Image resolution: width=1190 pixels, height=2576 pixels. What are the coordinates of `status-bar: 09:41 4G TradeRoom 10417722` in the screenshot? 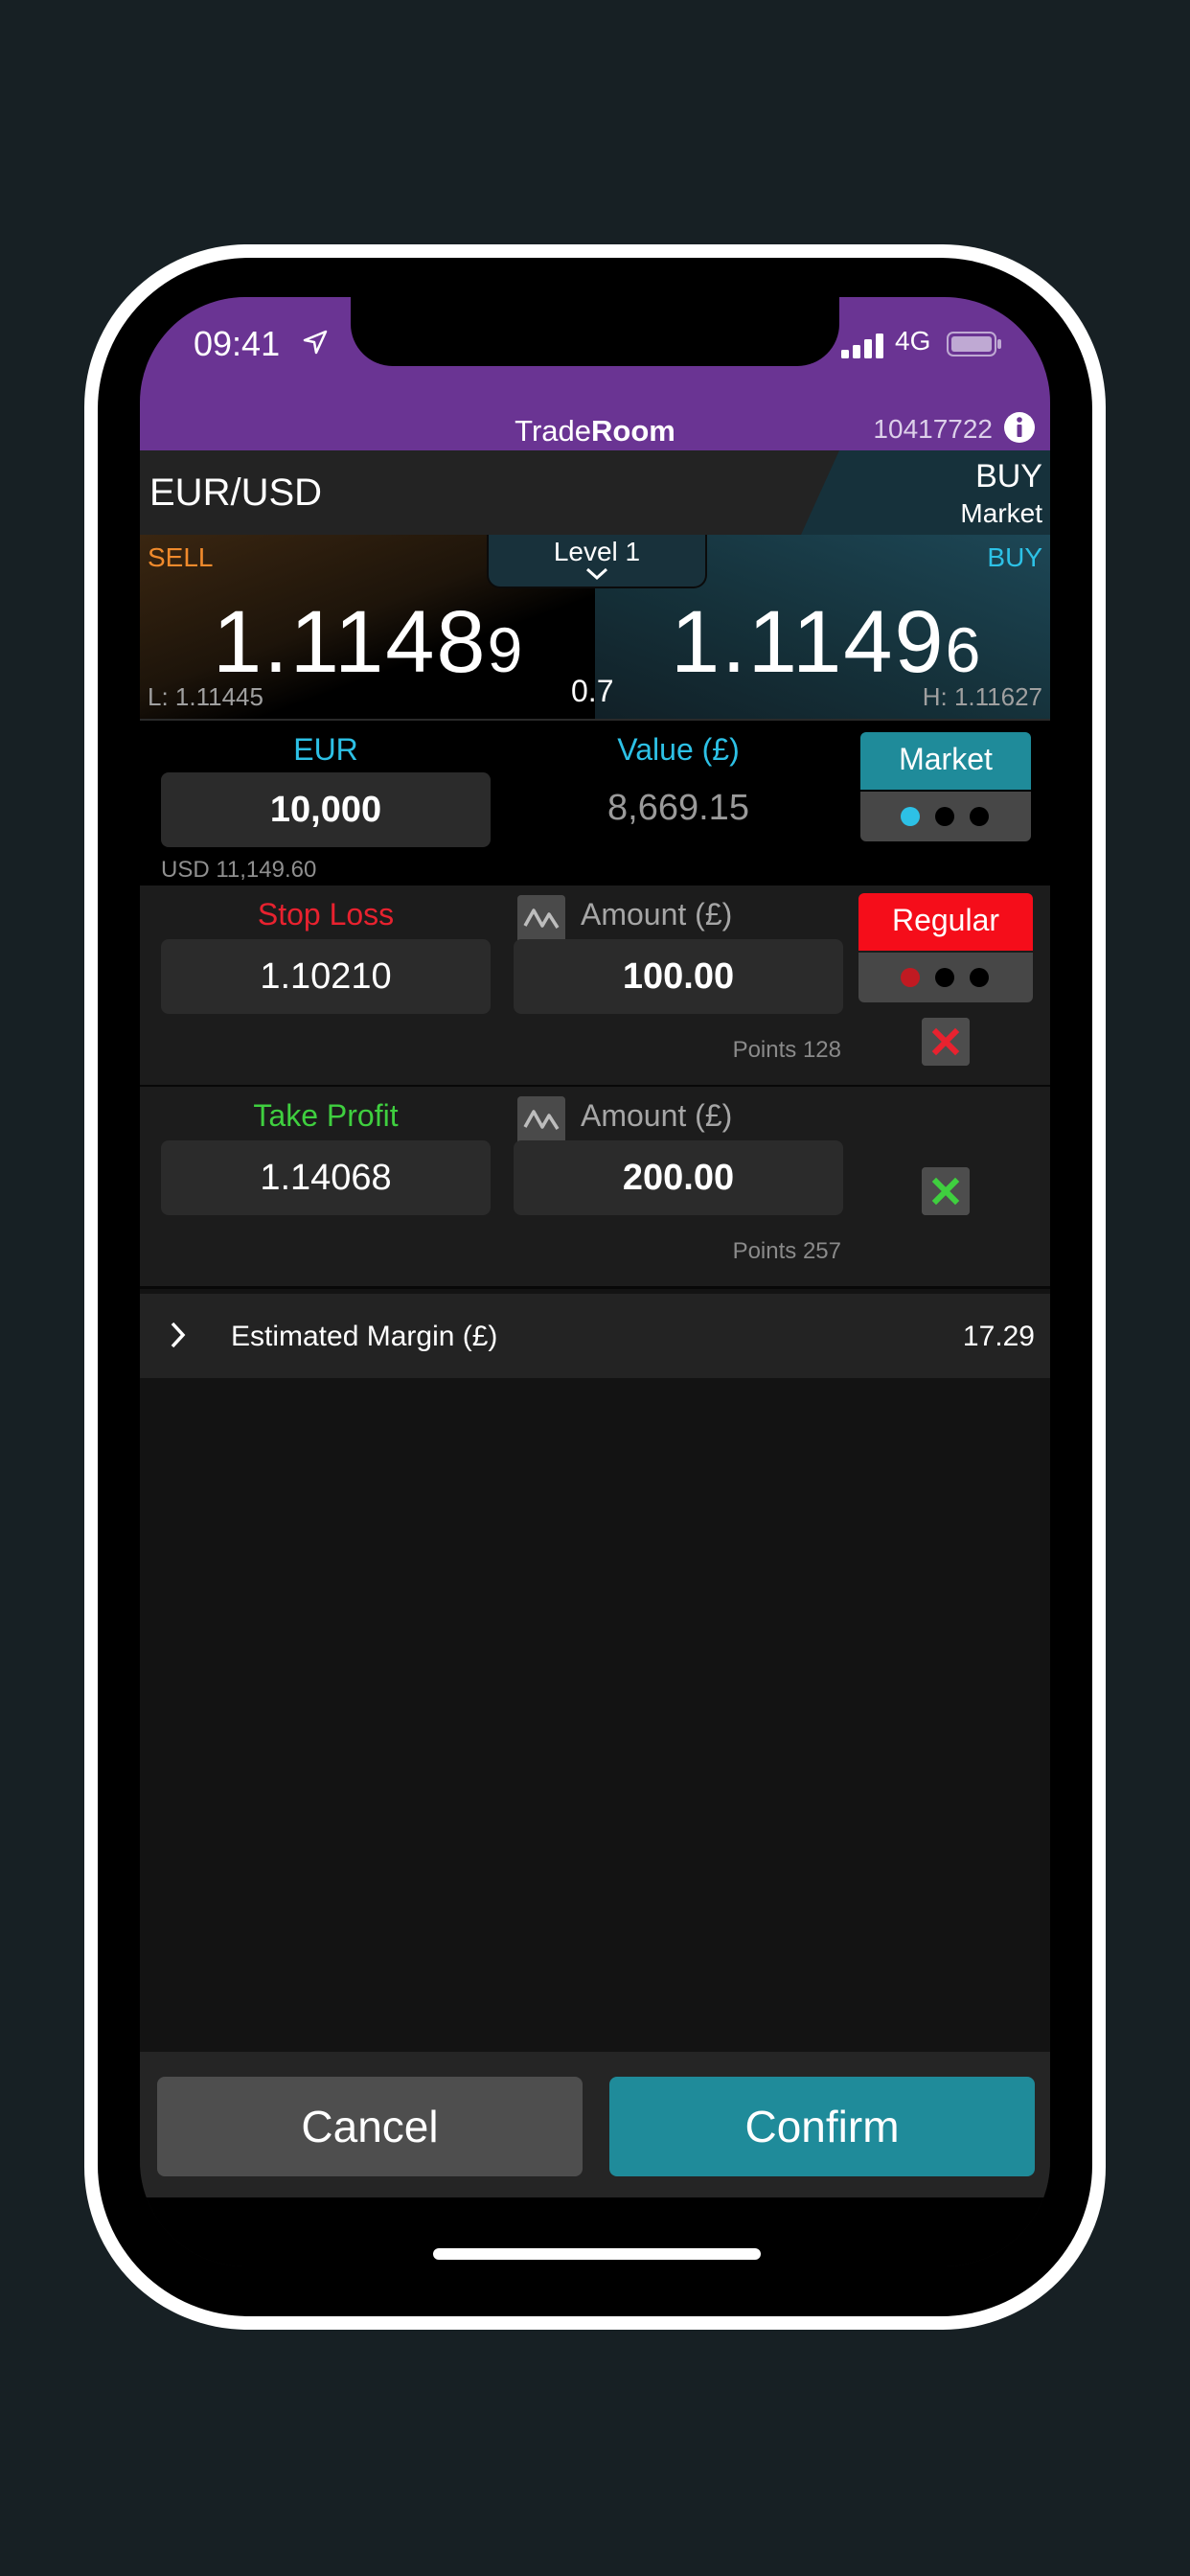 It's located at (595, 374).